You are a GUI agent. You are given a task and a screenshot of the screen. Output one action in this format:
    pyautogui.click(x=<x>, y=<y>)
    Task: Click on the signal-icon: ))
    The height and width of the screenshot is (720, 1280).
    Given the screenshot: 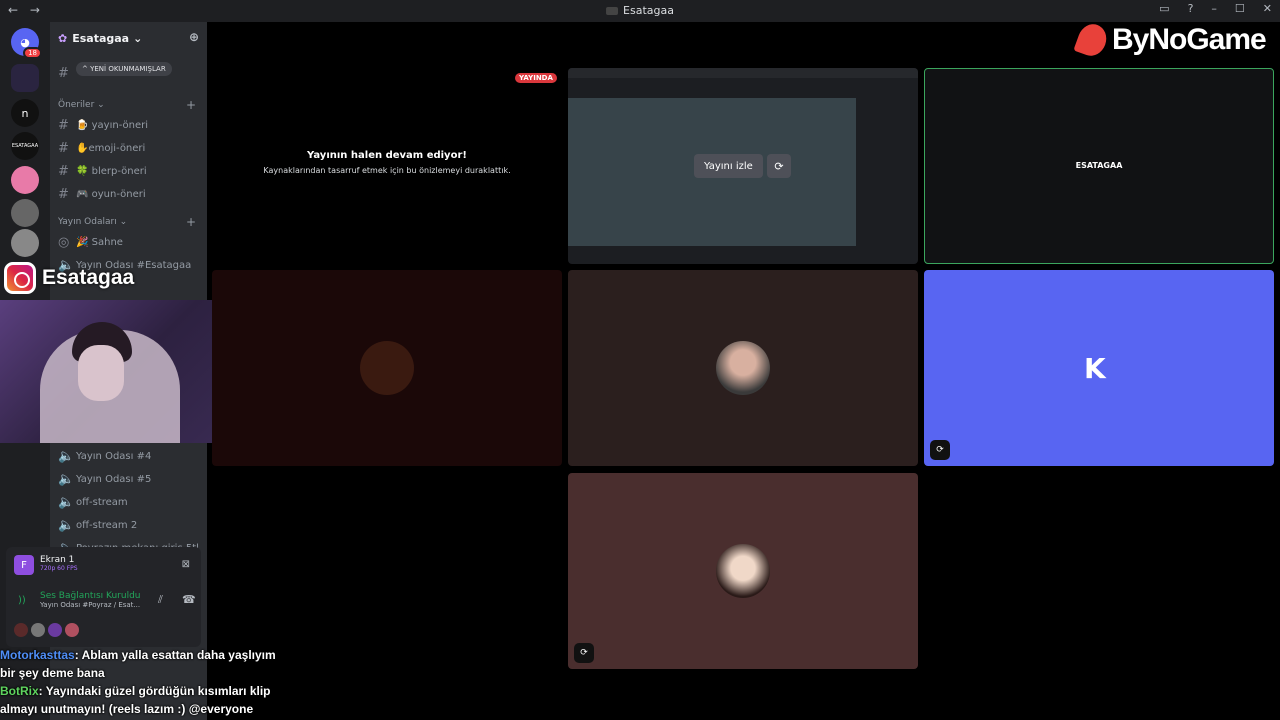 What is the action you would take?
    pyautogui.click(x=22, y=600)
    